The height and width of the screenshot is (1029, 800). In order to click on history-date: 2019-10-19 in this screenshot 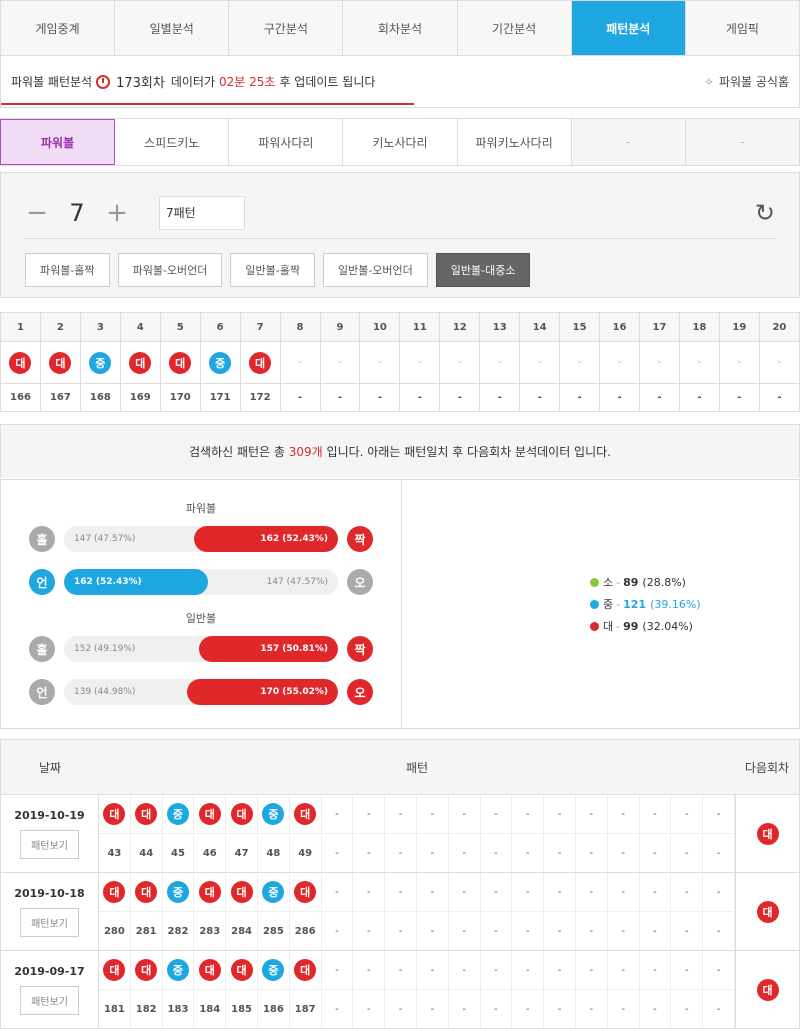, I will do `click(49, 815)`.